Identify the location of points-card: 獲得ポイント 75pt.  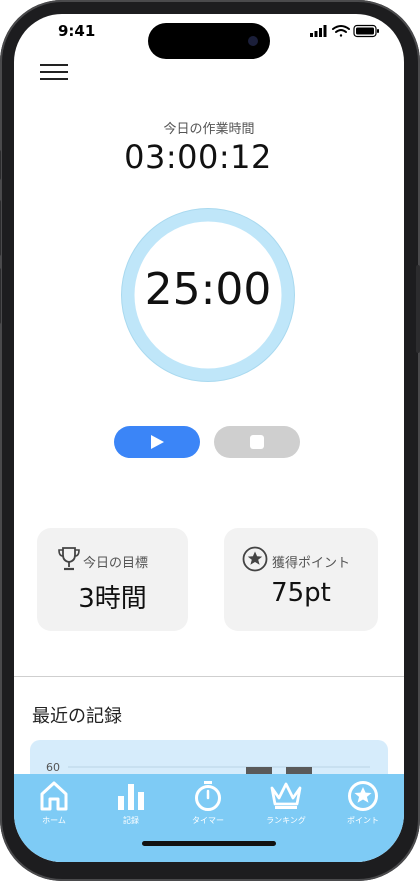
(301, 579).